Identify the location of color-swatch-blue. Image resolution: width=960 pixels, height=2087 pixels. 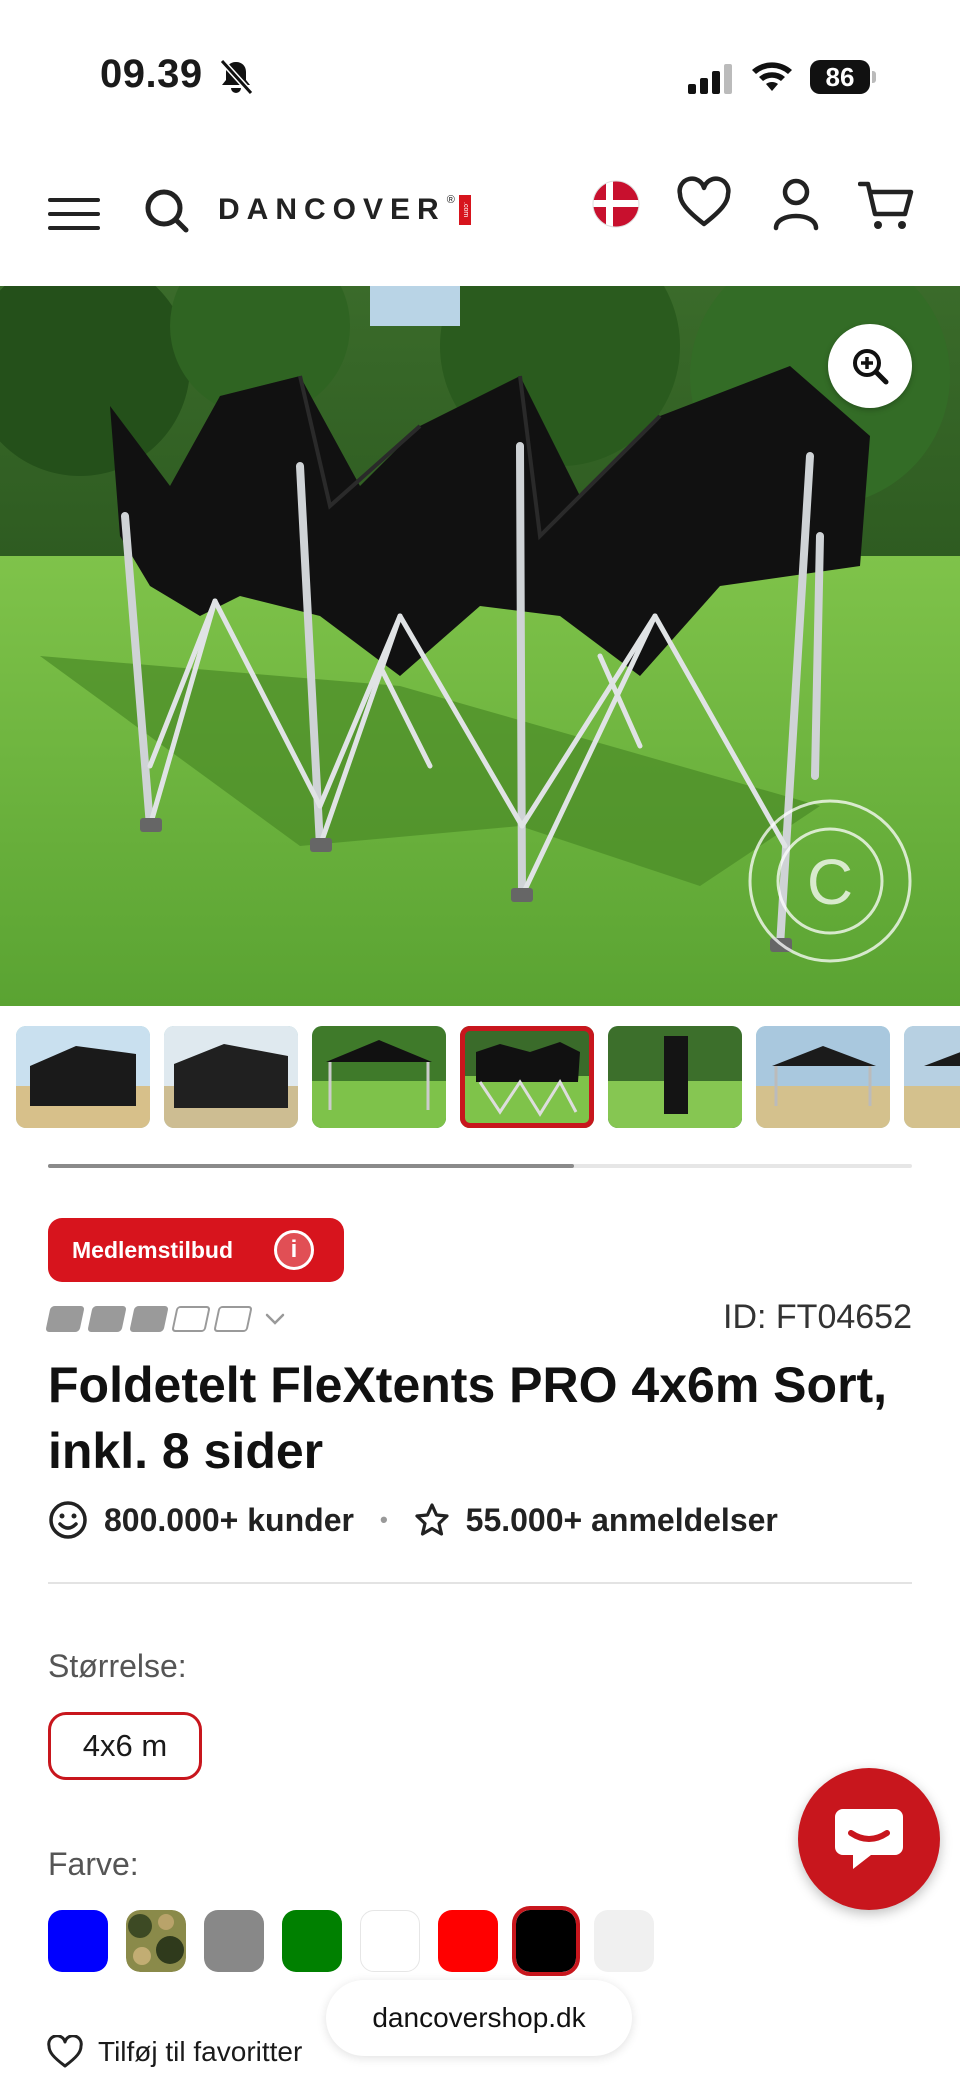
(78, 1941).